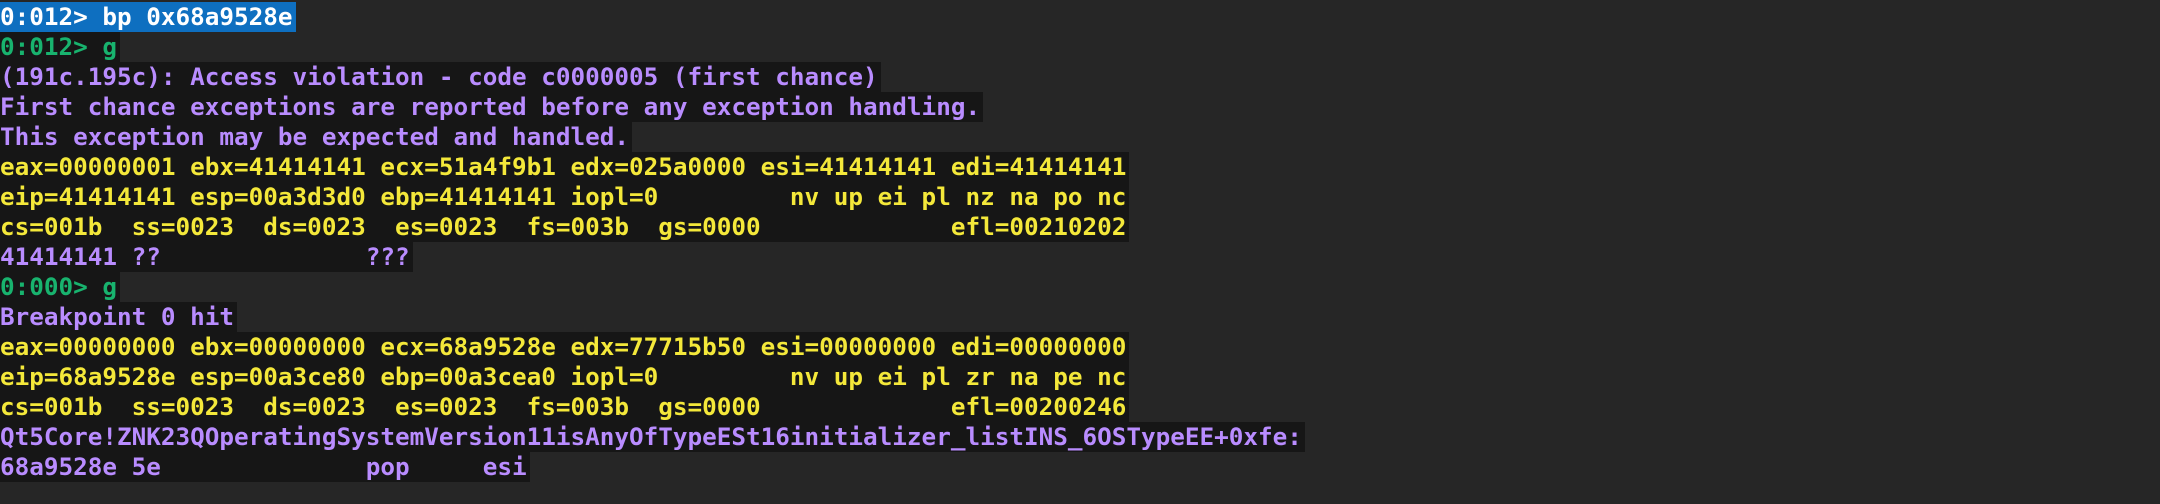 The height and width of the screenshot is (504, 2160). What do you see at coordinates (148, 17) in the screenshot?
I see `command-line-selected: 0:012> bp 0x68a9528e` at bounding box center [148, 17].